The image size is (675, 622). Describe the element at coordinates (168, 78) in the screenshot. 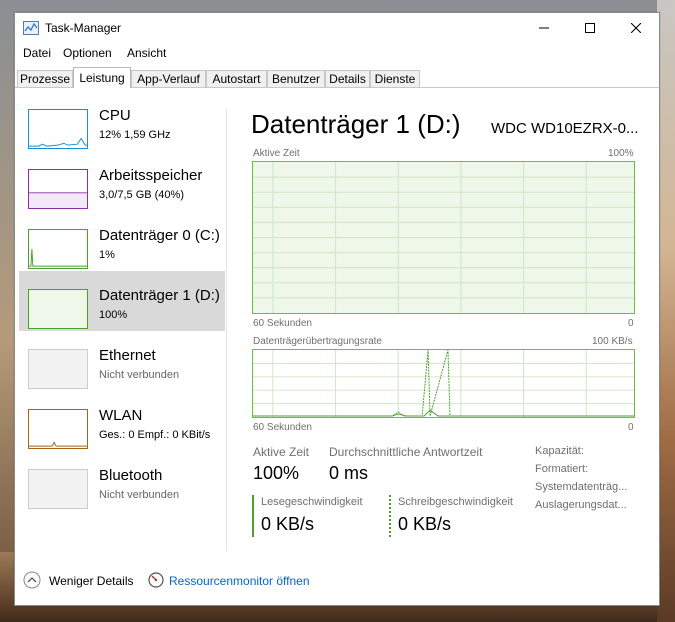

I see `tab-app-verlauf: App-Verlauf` at that location.